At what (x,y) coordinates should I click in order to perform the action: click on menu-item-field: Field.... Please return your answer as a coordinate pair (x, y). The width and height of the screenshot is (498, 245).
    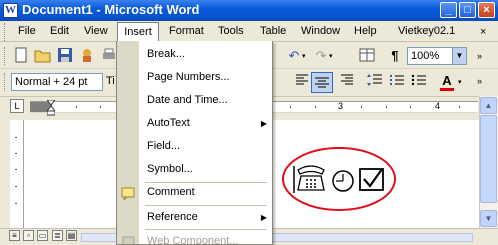
    Looking at the image, I should click on (194, 146).